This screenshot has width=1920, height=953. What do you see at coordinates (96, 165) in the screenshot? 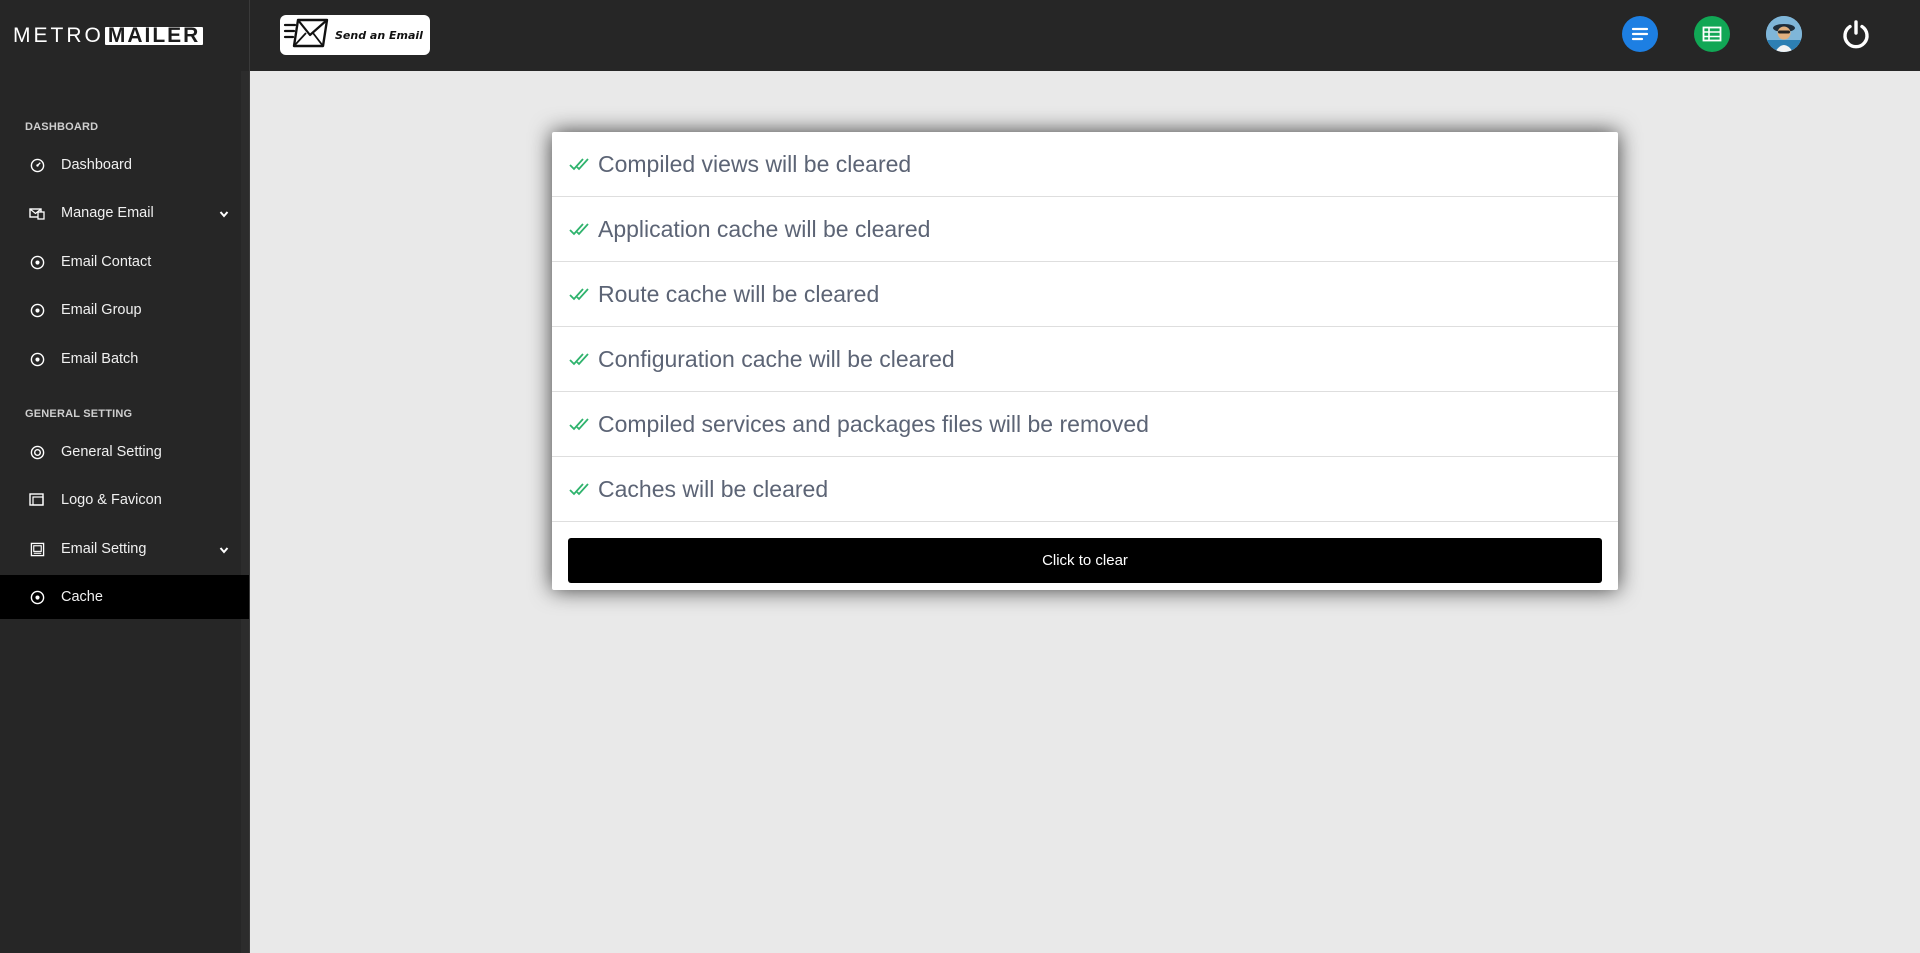
I see `sidebar-item-label: Dashboard` at bounding box center [96, 165].